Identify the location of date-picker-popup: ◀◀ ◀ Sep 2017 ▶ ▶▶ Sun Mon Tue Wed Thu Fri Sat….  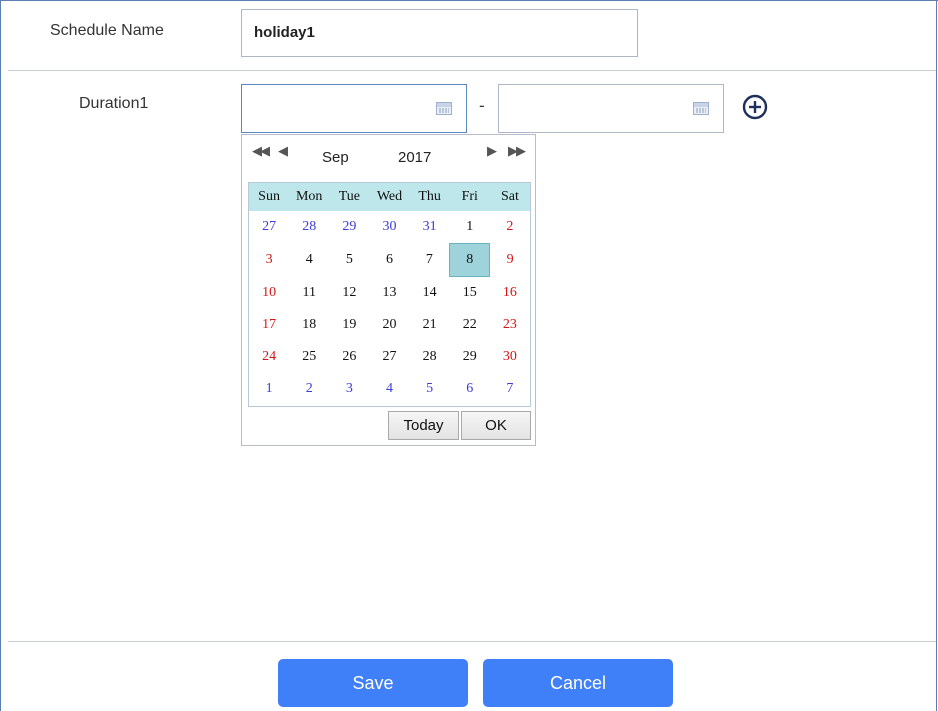
(388, 290).